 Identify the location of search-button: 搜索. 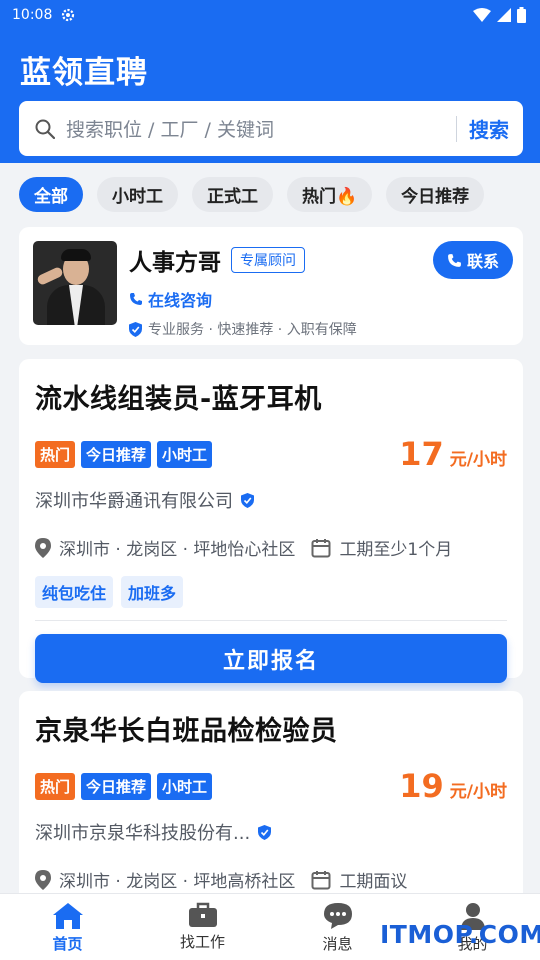
(489, 128).